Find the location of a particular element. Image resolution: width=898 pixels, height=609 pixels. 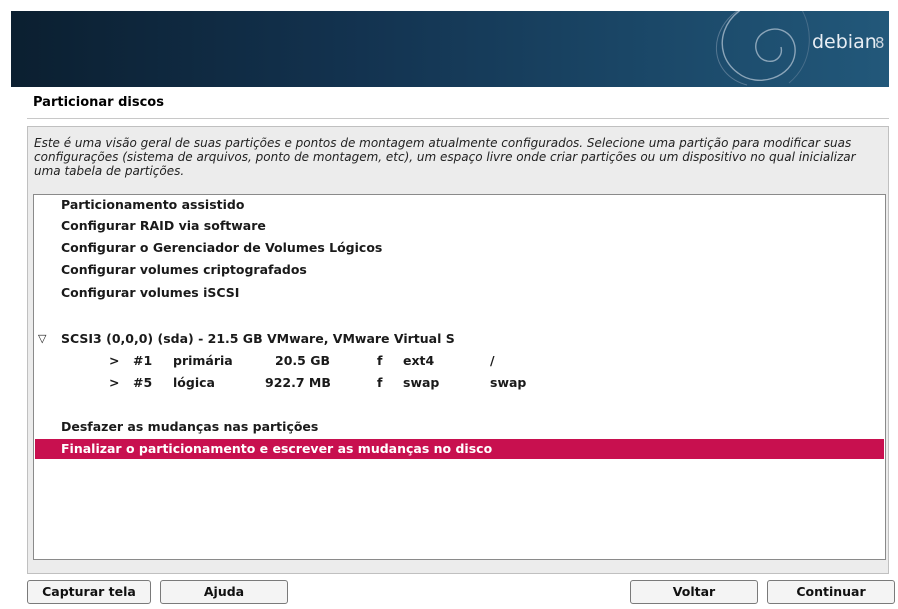

partition-row: > #1 primária 20.5 GB f ext4 / is located at coordinates (459, 361).